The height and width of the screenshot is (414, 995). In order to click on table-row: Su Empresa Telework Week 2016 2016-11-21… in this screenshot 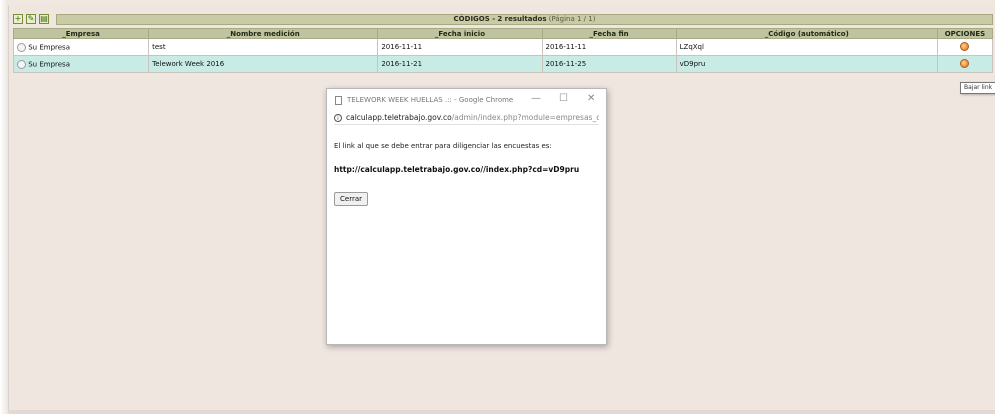, I will do `click(503, 64)`.